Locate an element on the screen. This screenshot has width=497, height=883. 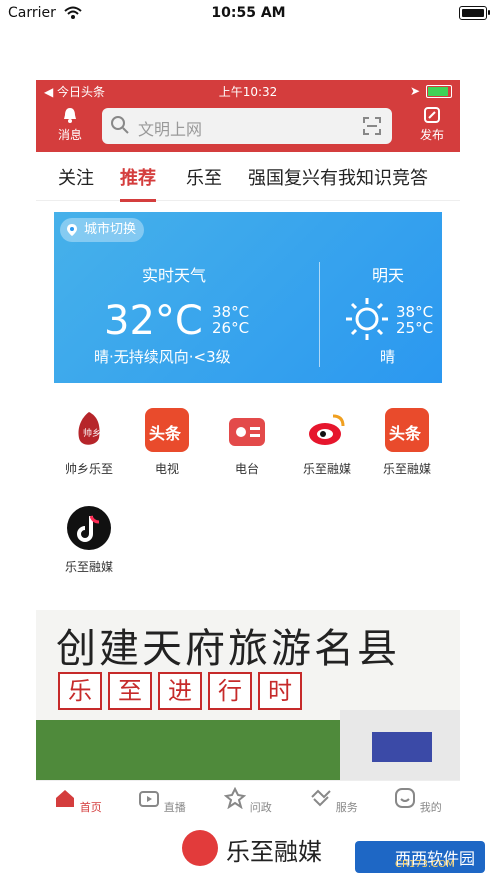
grid-item-weibo: 乐至融媒 is located at coordinates (327, 442).